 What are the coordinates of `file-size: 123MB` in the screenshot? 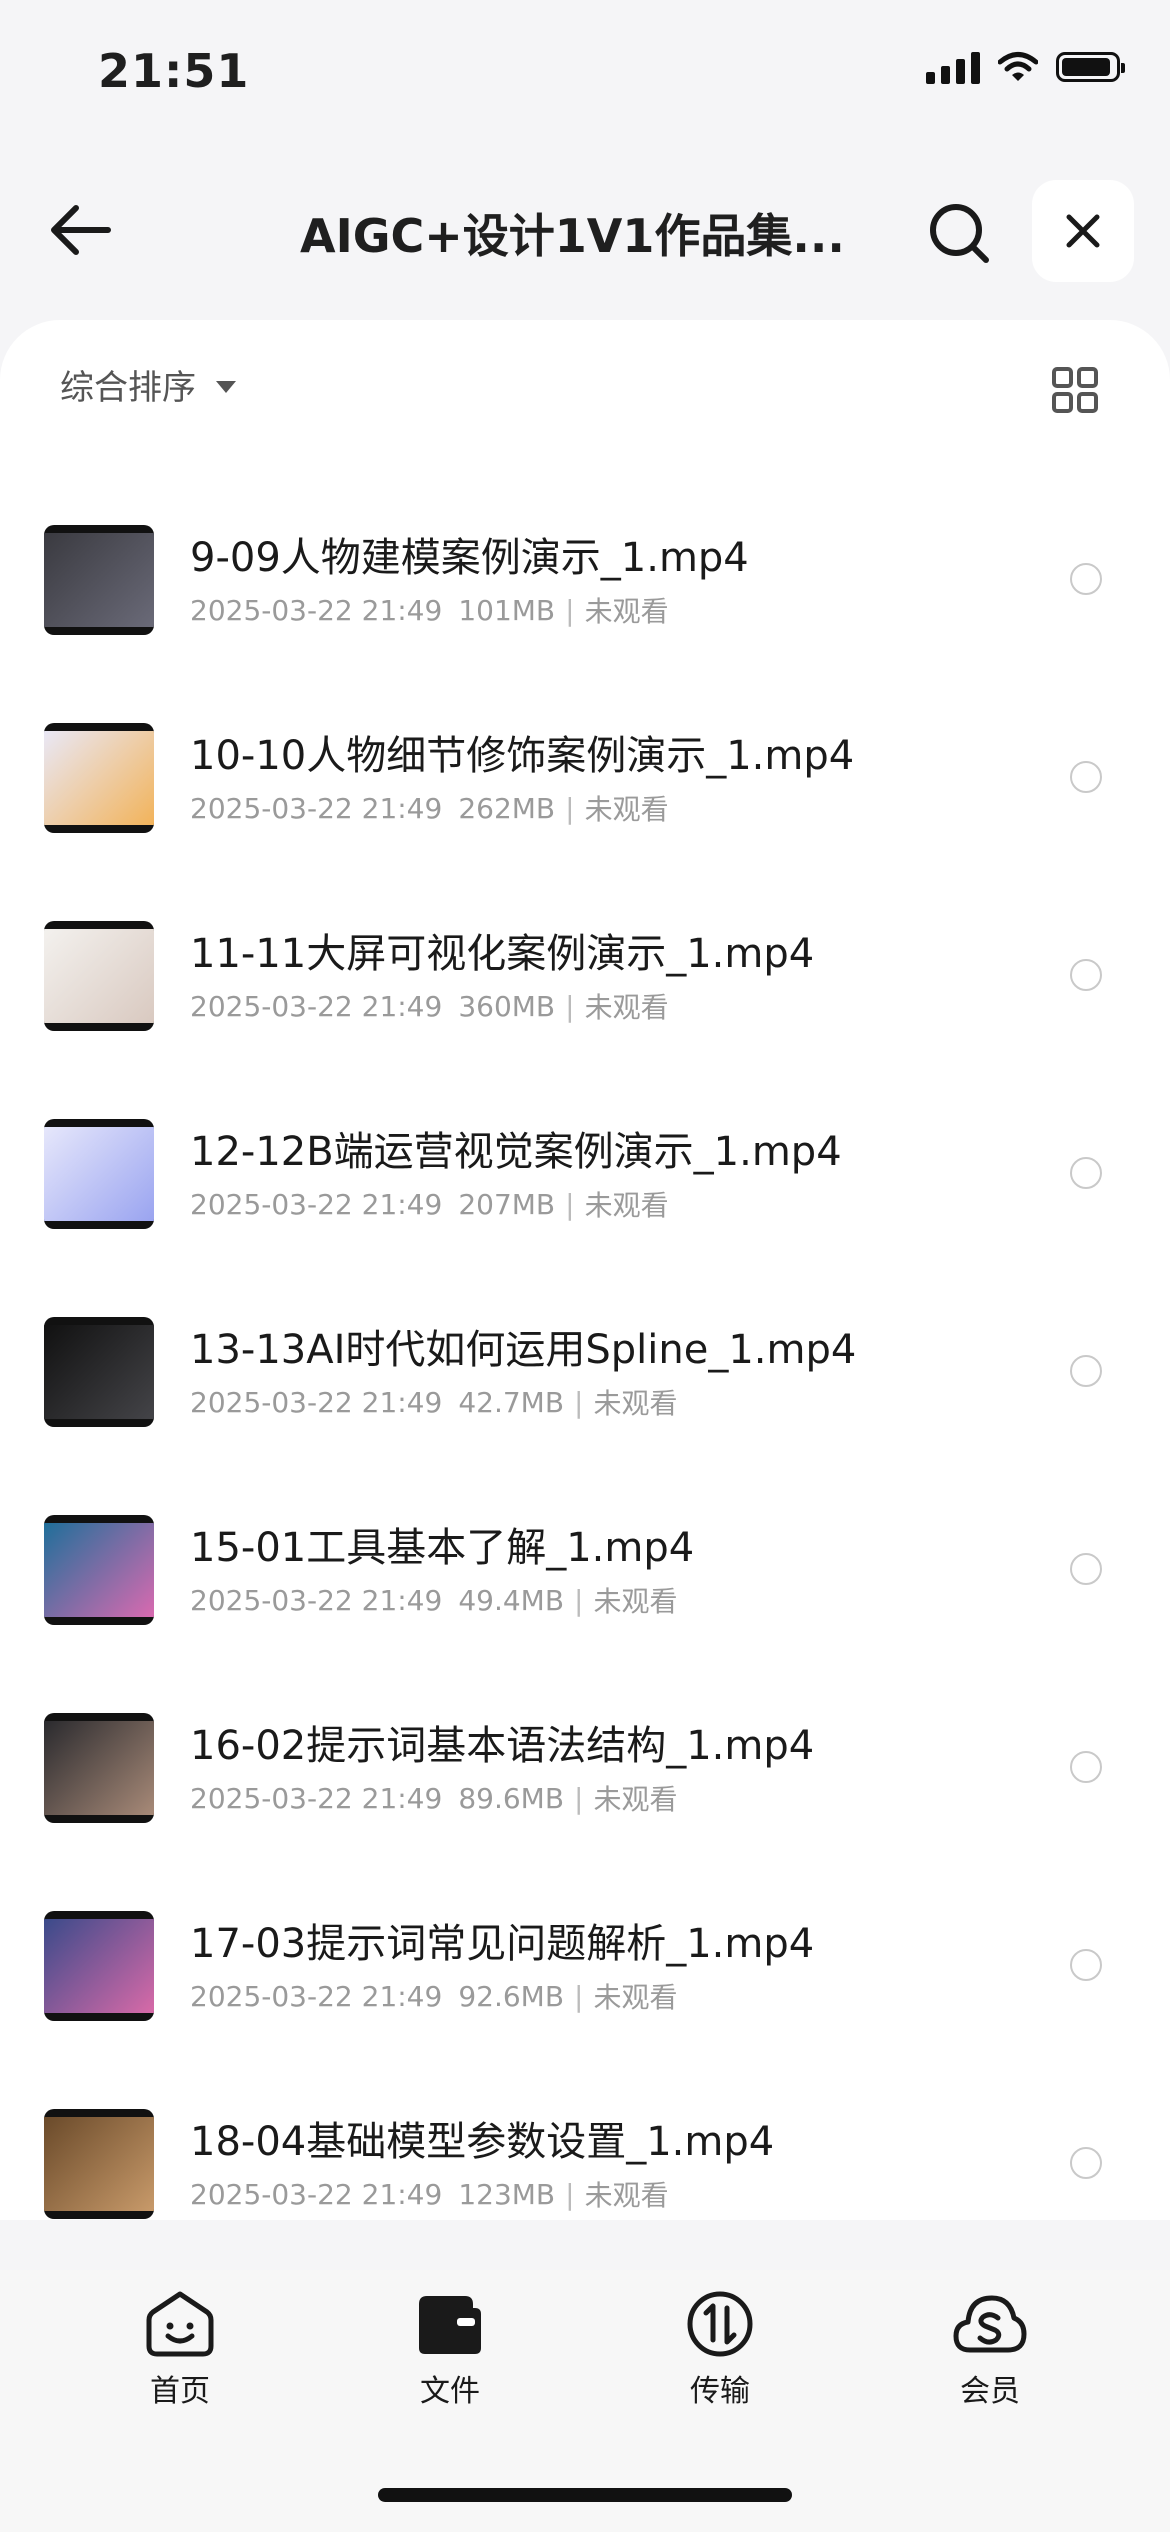 It's located at (507, 2194).